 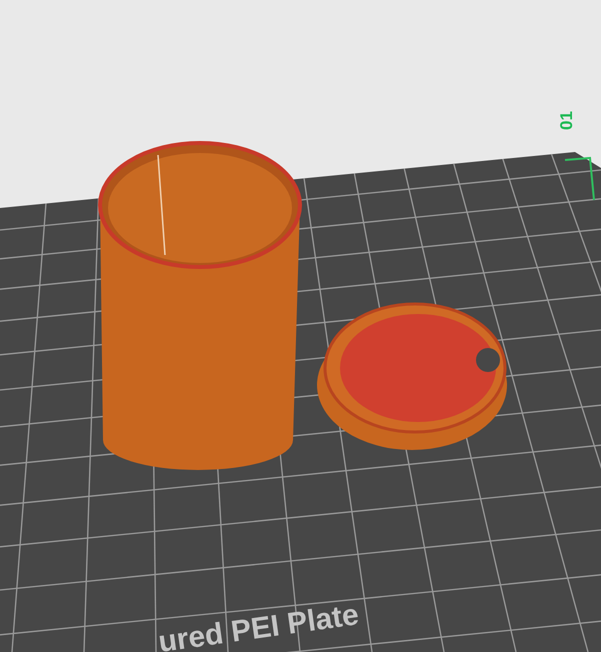 What do you see at coordinates (579, 178) in the screenshot?
I see `axis-corner-marker` at bounding box center [579, 178].